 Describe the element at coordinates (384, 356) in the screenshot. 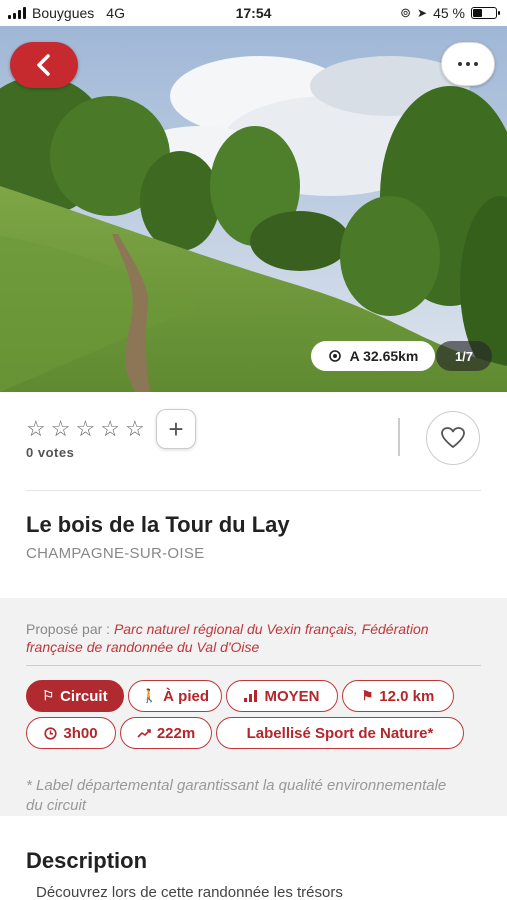

I see `distance-label: A 32.65km` at that location.